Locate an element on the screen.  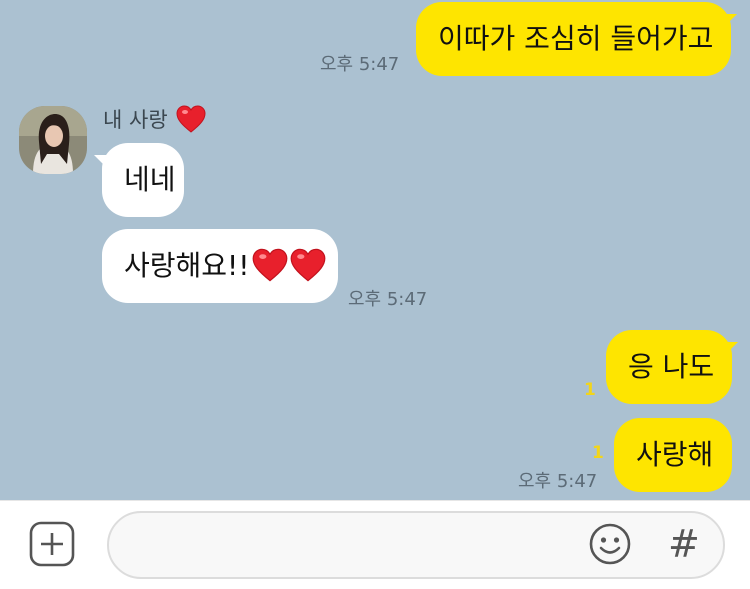
message-input is located at coordinates (353, 546).